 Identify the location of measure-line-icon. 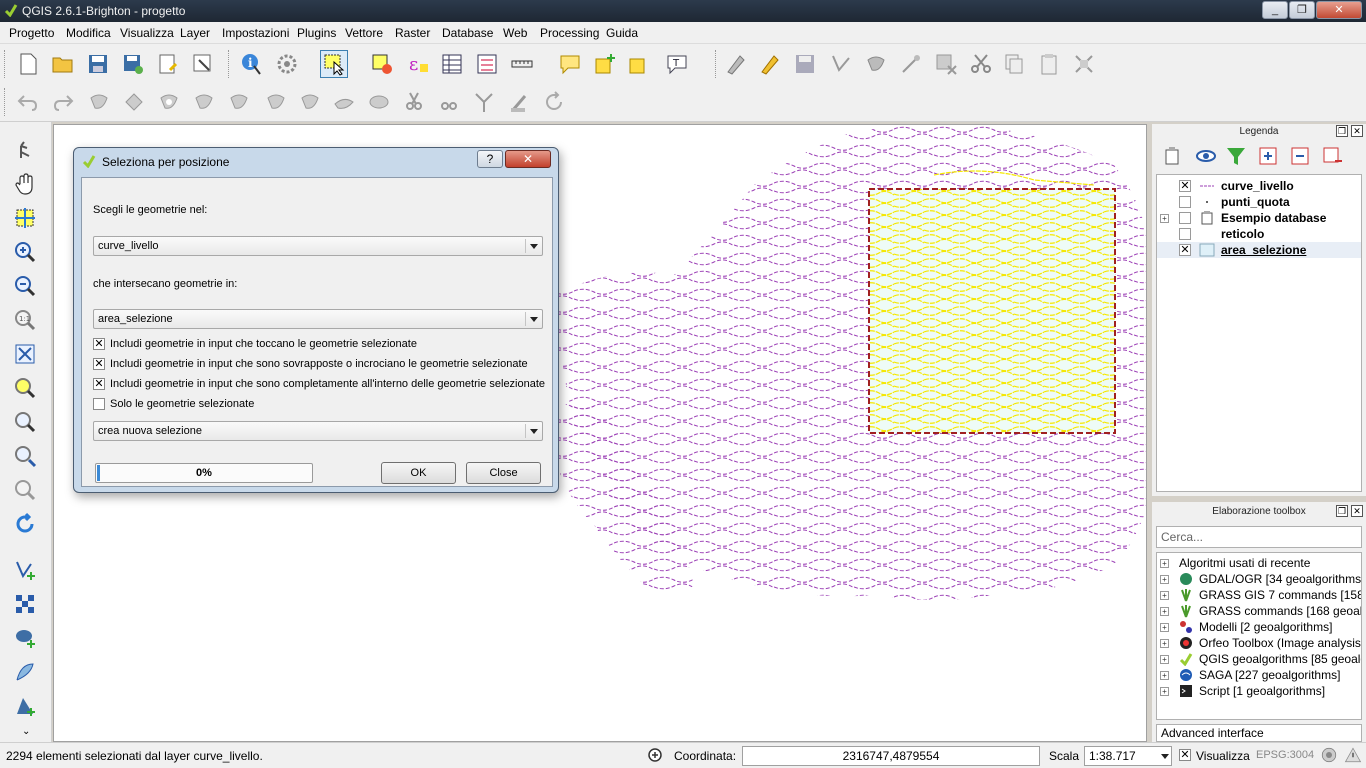
(522, 64).